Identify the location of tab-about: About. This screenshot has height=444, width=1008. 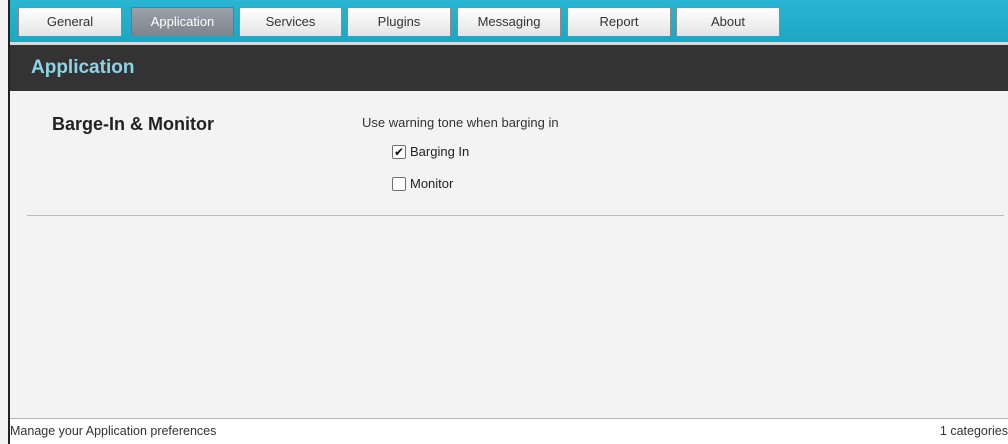
(728, 21).